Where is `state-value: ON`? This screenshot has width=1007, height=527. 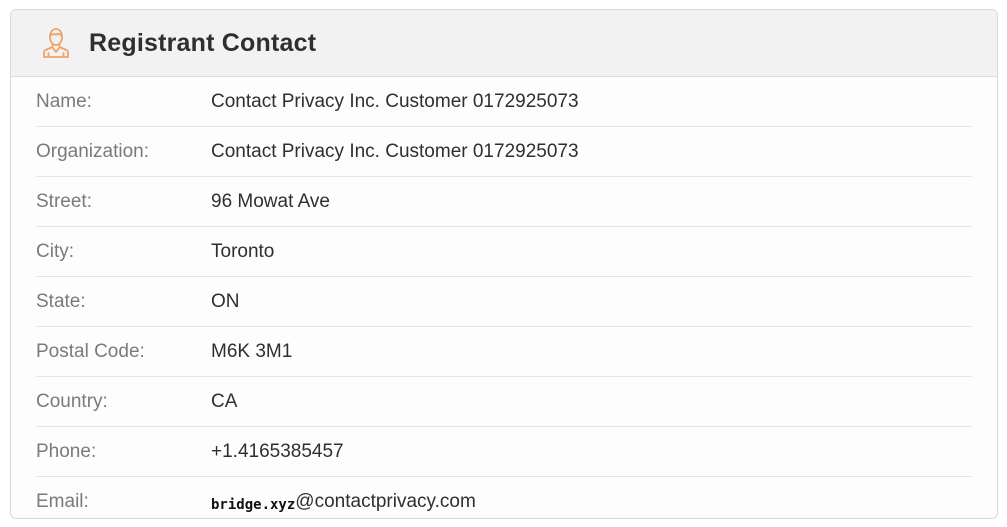 state-value: ON is located at coordinates (225, 301).